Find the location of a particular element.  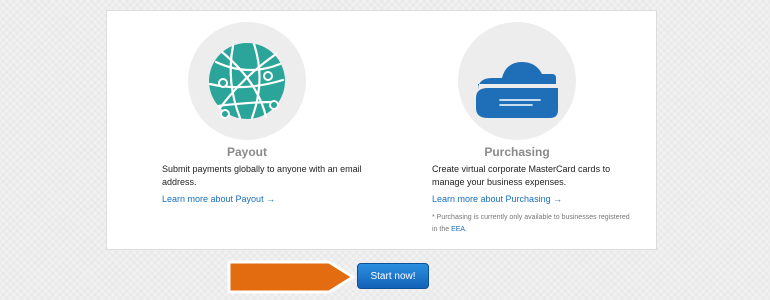

purchasing-title: Purchasing is located at coordinates (517, 152).